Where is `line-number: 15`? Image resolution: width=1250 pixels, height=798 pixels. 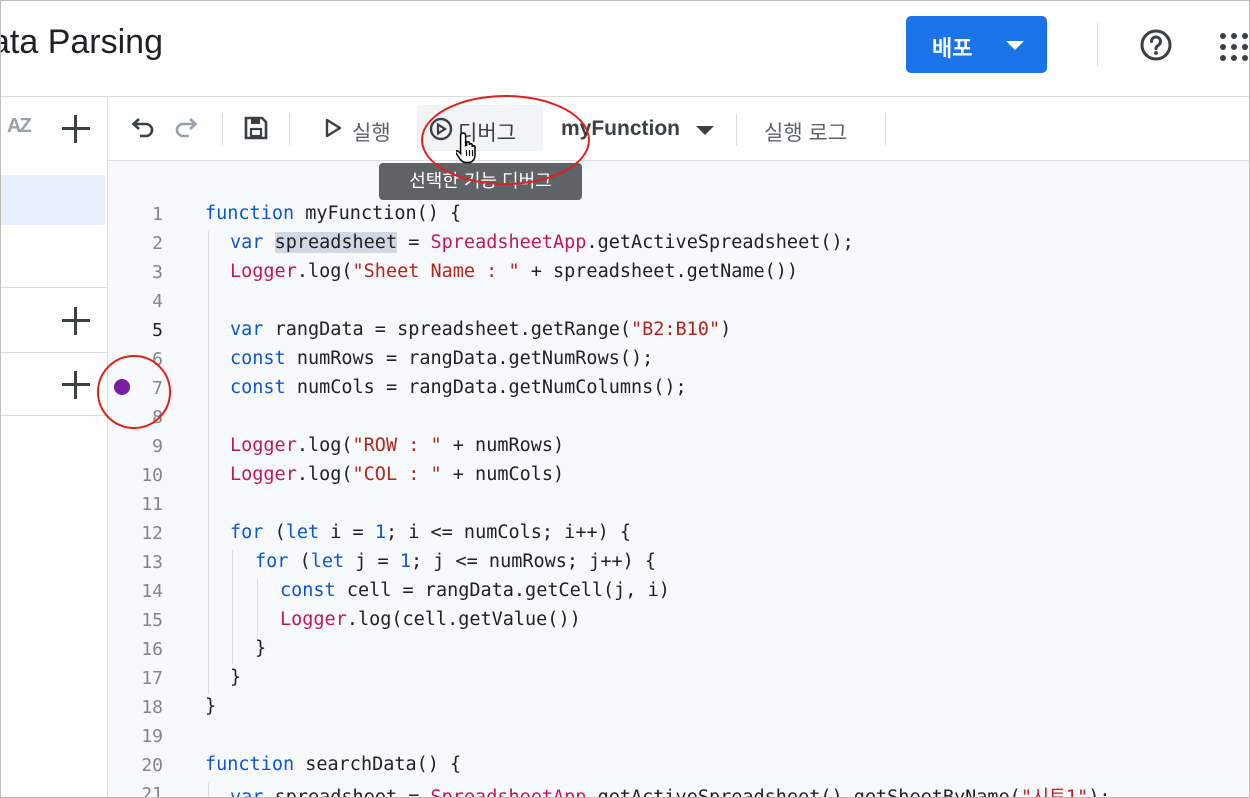 line-number: 15 is located at coordinates (152, 620).